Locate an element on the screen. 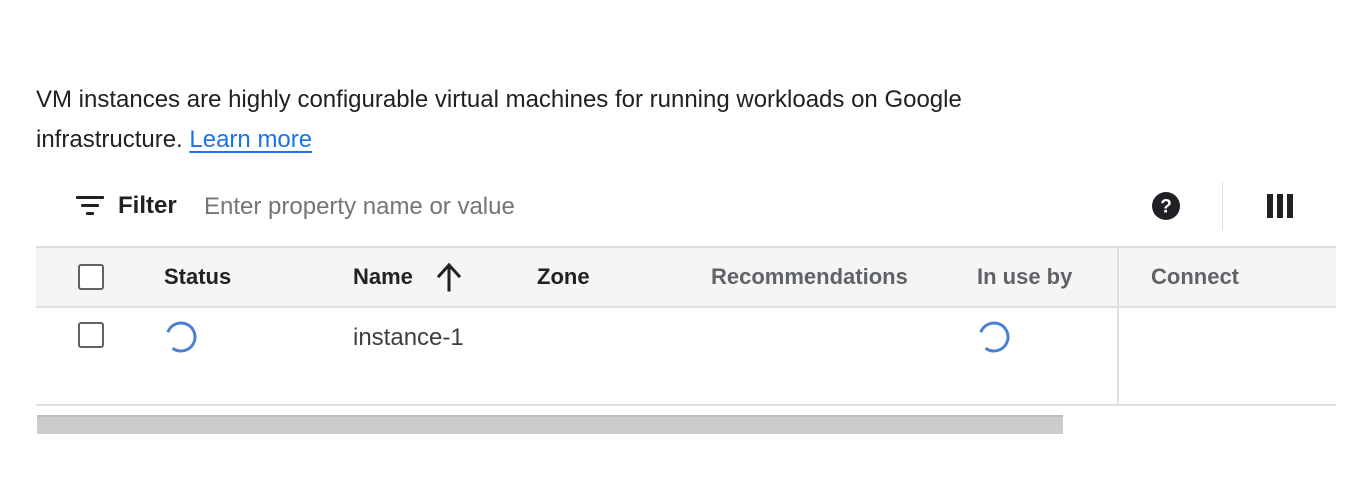 This screenshot has width=1360, height=478. row-checkbox is located at coordinates (91, 335).